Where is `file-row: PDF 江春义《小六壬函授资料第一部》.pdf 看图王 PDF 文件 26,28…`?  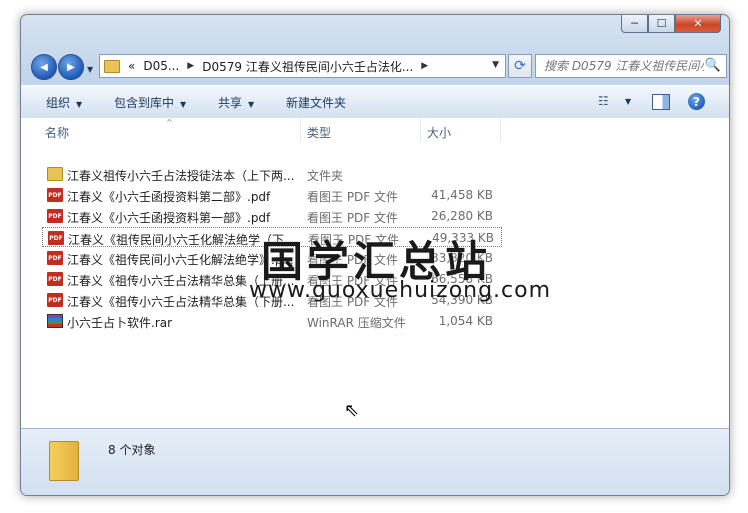 file-row: PDF 江春义《小六壬函授资料第一部》.pdf 看图王 PDF 文件 26,28… is located at coordinates (272, 216).